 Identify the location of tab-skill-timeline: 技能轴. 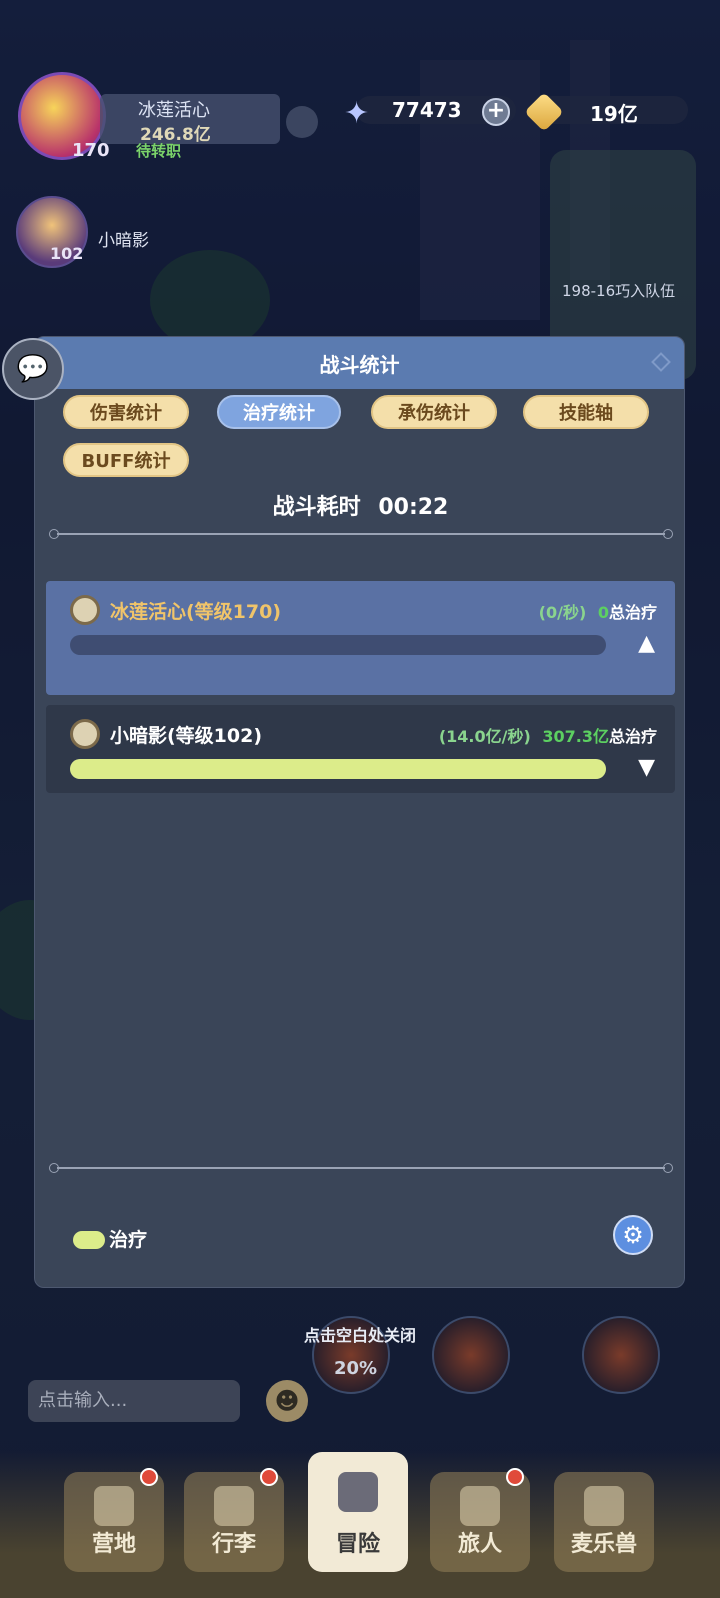
(586, 412).